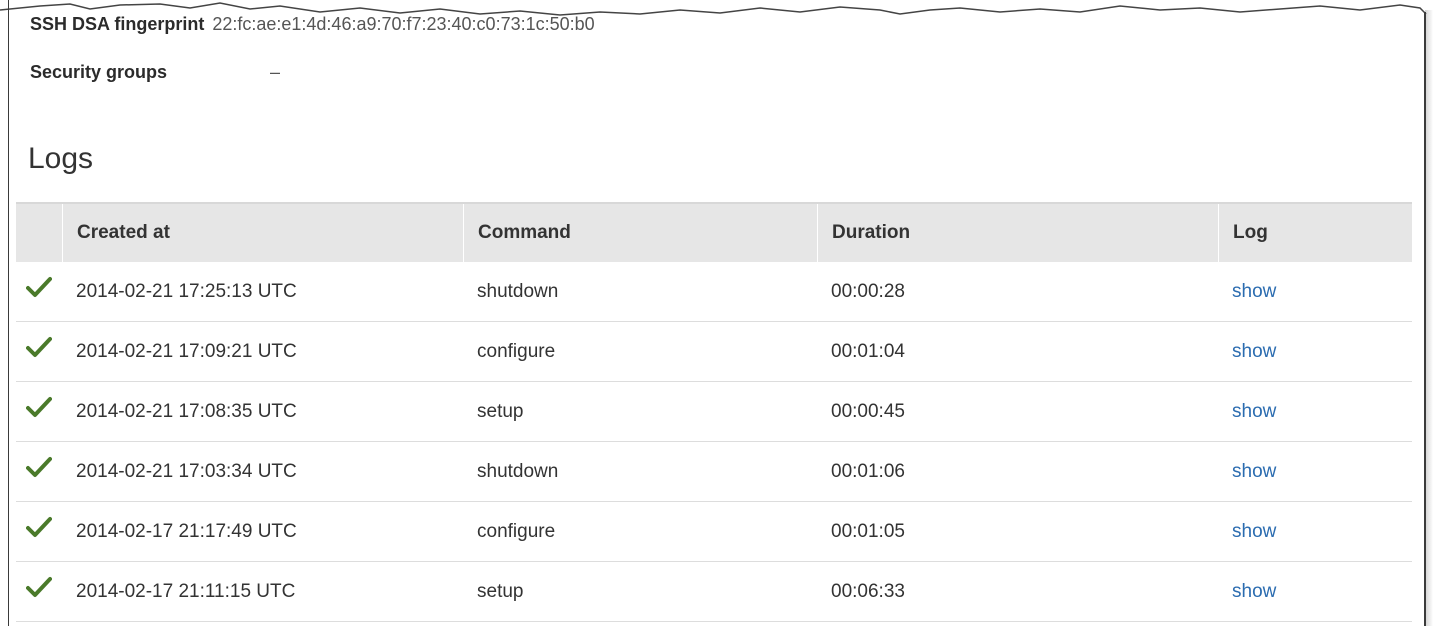 The width and height of the screenshot is (1439, 626). What do you see at coordinates (640, 233) in the screenshot?
I see `command-column-header: Command` at bounding box center [640, 233].